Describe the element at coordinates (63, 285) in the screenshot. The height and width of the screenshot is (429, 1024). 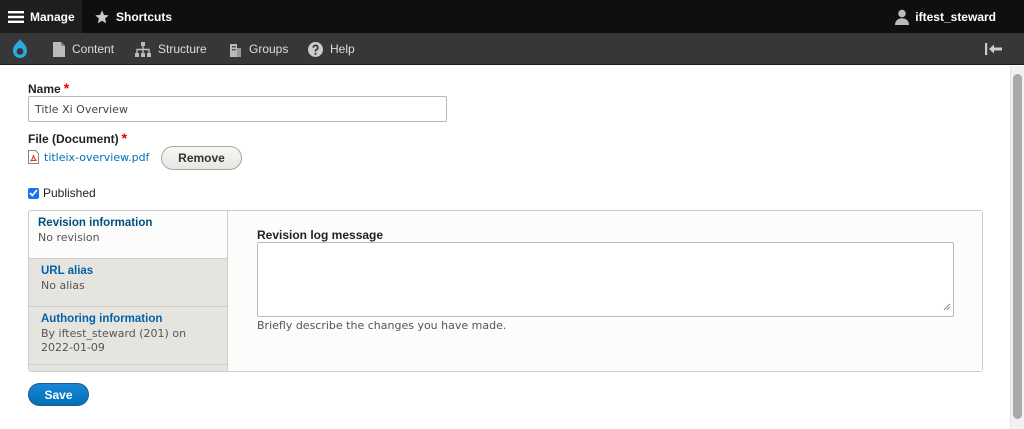
I see `tab-summary: No alias` at that location.